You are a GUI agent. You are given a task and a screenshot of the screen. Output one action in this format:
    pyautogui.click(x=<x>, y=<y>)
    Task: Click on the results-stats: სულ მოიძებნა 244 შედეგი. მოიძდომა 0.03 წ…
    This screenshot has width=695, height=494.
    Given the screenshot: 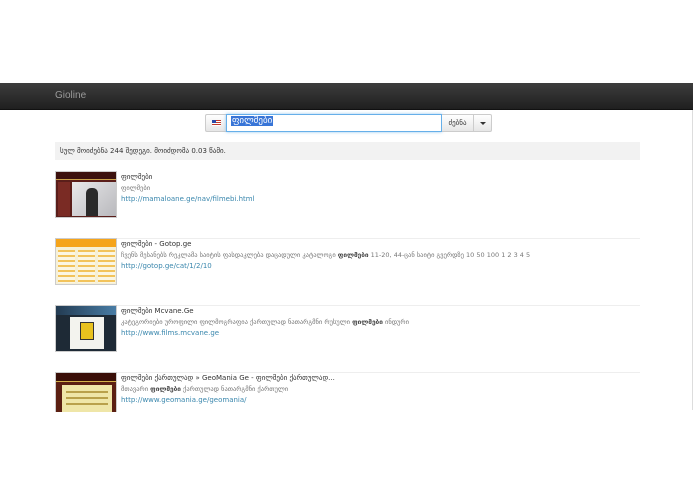 What is the action you would take?
    pyautogui.click(x=347, y=151)
    